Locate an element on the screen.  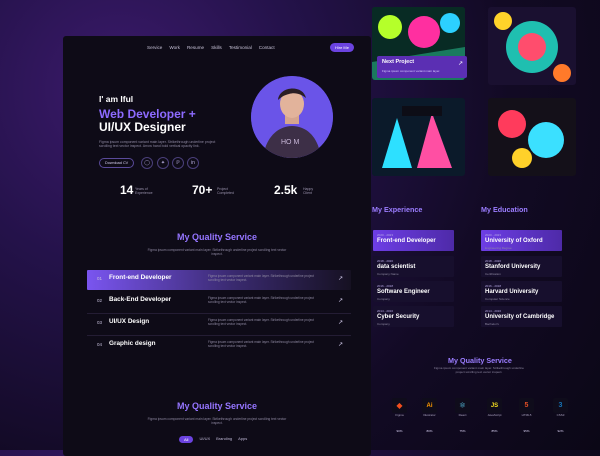
service-row-name: Front-end Developer is located at coordinates (140, 277).